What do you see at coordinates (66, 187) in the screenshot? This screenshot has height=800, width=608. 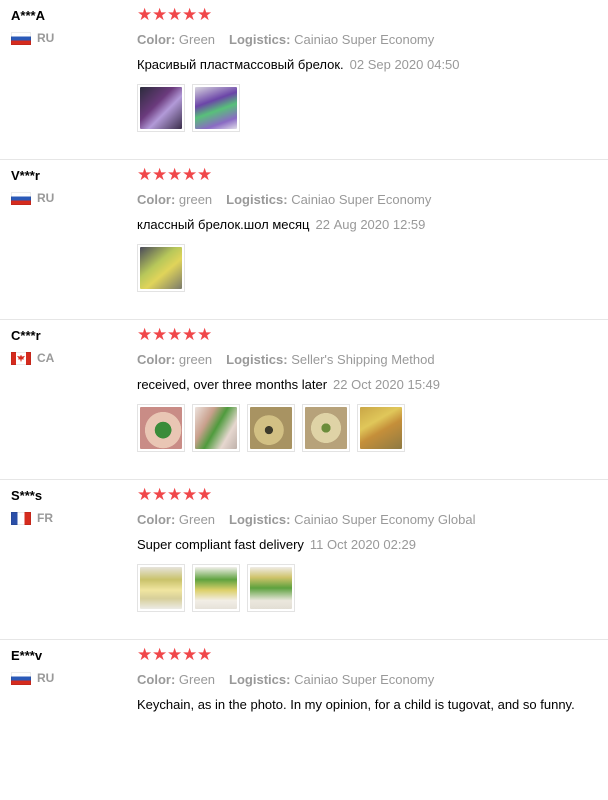 I see `reviewer-info: V***r RU` at bounding box center [66, 187].